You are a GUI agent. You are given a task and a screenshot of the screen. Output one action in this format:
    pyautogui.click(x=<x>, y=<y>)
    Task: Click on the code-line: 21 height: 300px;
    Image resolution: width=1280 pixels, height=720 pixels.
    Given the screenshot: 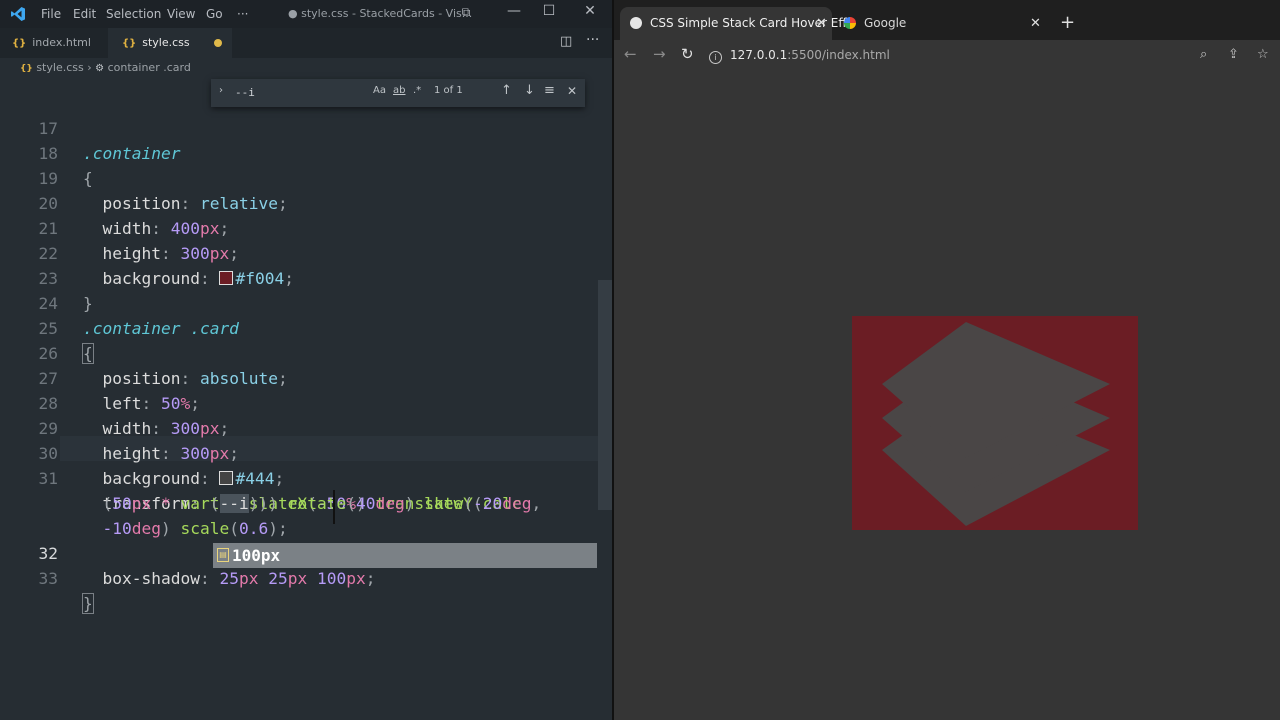 What is the action you would take?
    pyautogui.click(x=119, y=227)
    